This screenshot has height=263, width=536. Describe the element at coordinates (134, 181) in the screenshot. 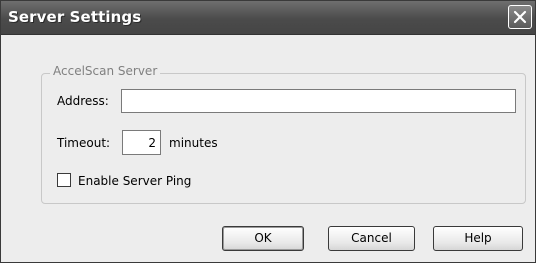

I see `enable-server-ping-label: Enable Server Ping` at that location.